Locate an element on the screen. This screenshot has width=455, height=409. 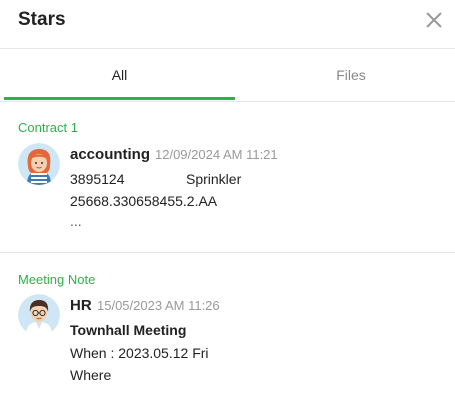
message-line: Where is located at coordinates (91, 375).